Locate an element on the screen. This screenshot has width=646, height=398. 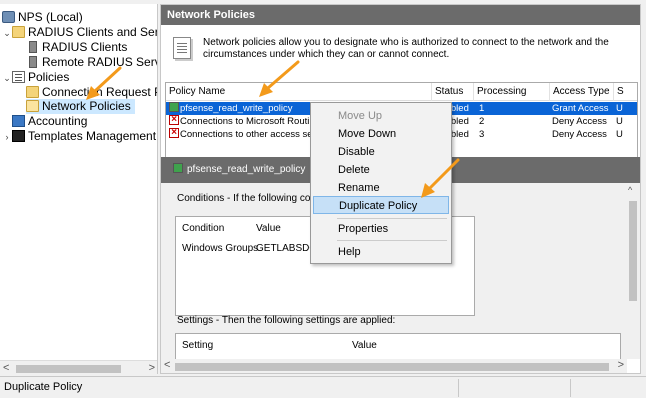
tree-item-remote-radius-server: Remote RADIUS Server is located at coordinates (91, 62).